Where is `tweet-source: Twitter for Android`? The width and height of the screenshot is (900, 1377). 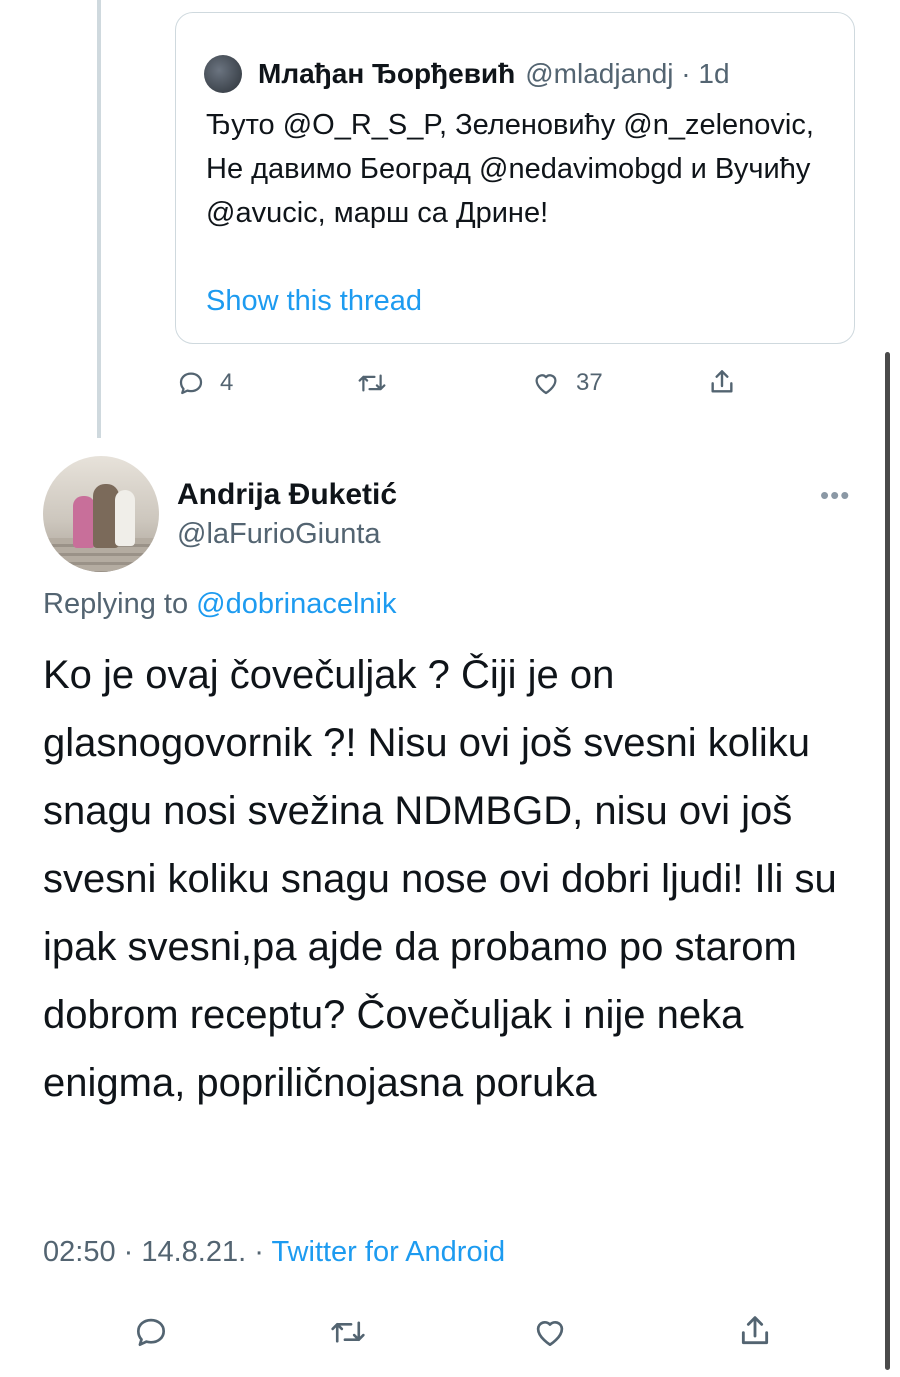
tweet-source: Twitter for Android is located at coordinates (388, 1252).